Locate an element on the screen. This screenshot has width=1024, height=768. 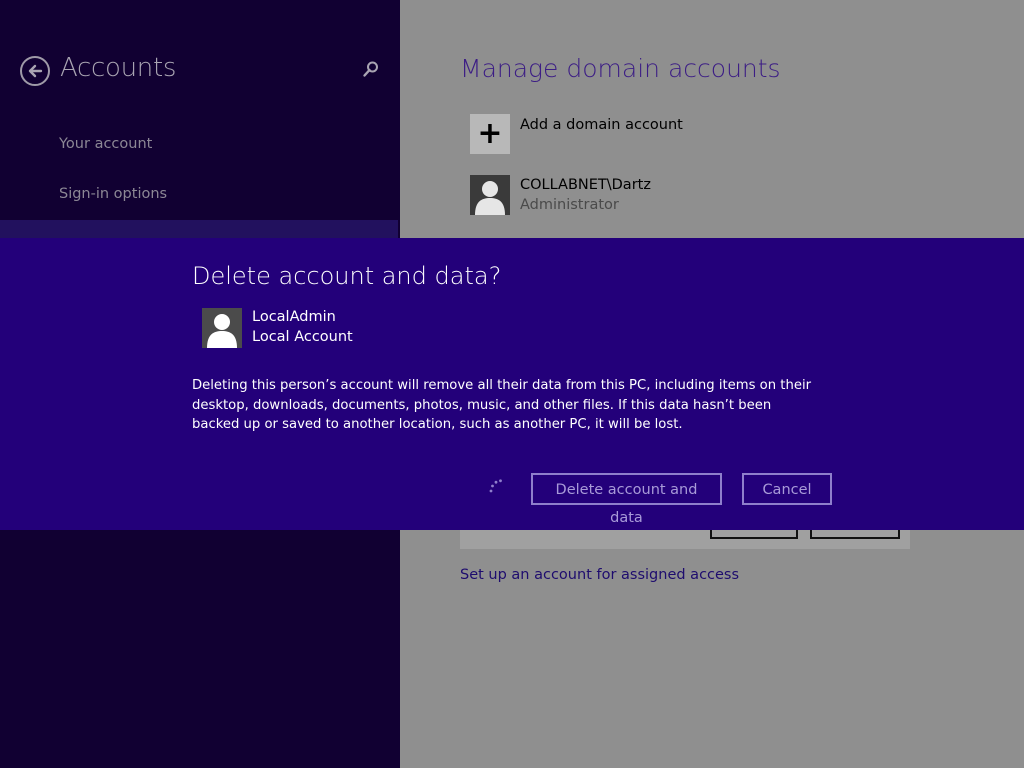
nav-item-sign-in-options: Sign-in options is located at coordinates (113, 194).